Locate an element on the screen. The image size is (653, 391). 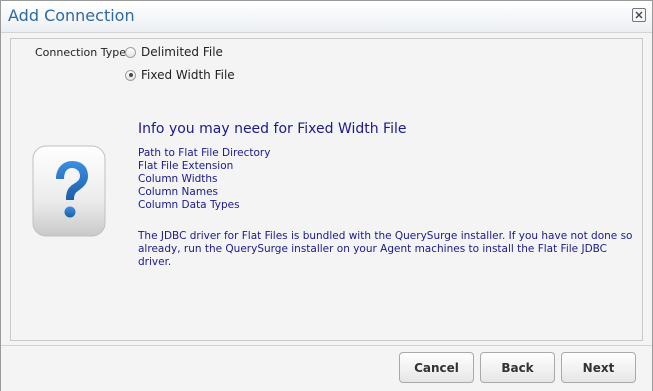
dialog-titlebar: Add Connection is located at coordinates (326, 17).